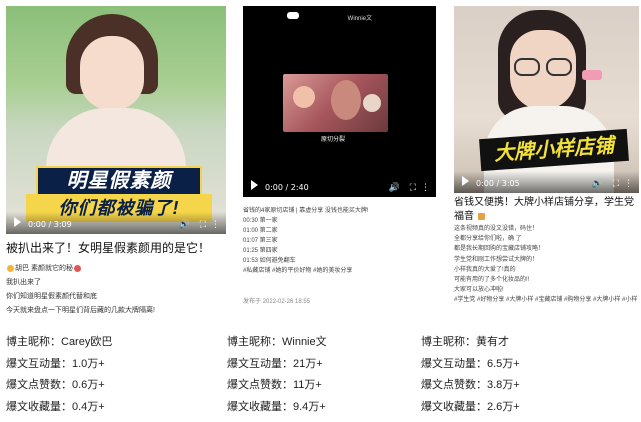 The image size is (641, 422). Describe the element at coordinates (275, 363) in the screenshot. I see `stat-interactions: 爆文互动量：21万+` at that location.